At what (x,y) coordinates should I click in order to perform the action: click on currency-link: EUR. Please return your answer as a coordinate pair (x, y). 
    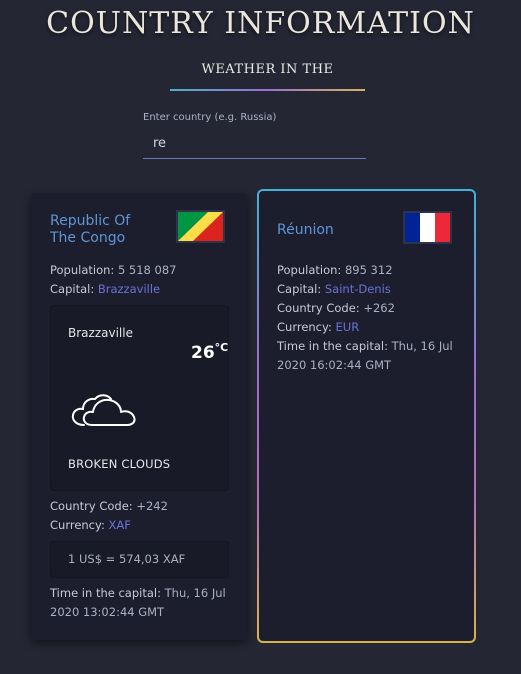
    Looking at the image, I should click on (348, 327).